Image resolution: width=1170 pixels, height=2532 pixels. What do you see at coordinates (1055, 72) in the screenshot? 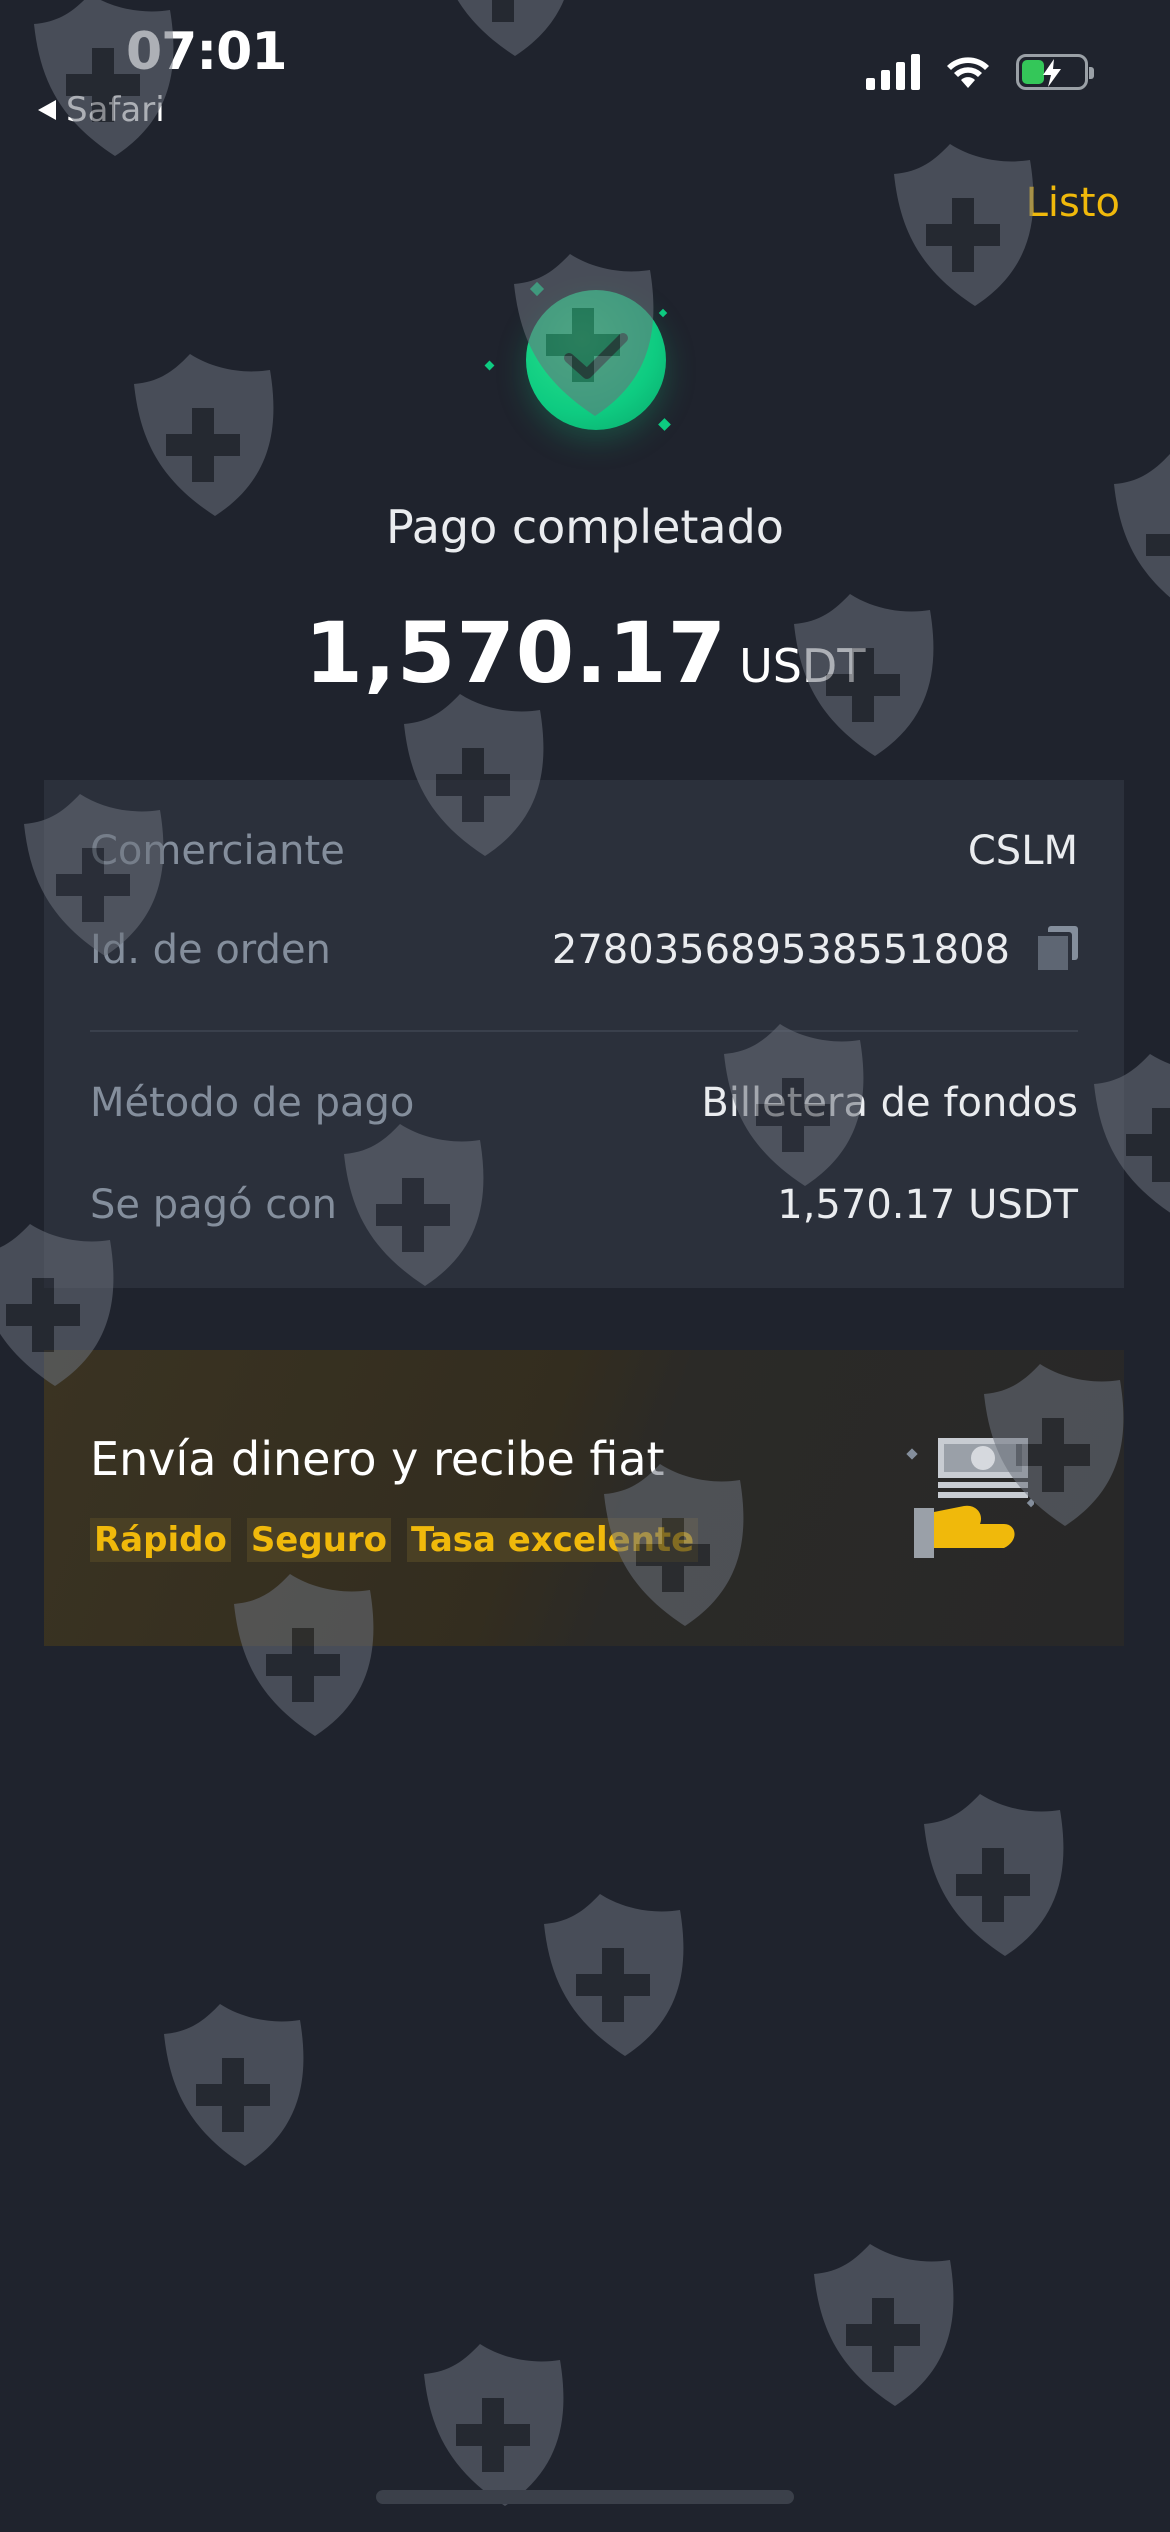
I see `battery-charging-icon` at bounding box center [1055, 72].